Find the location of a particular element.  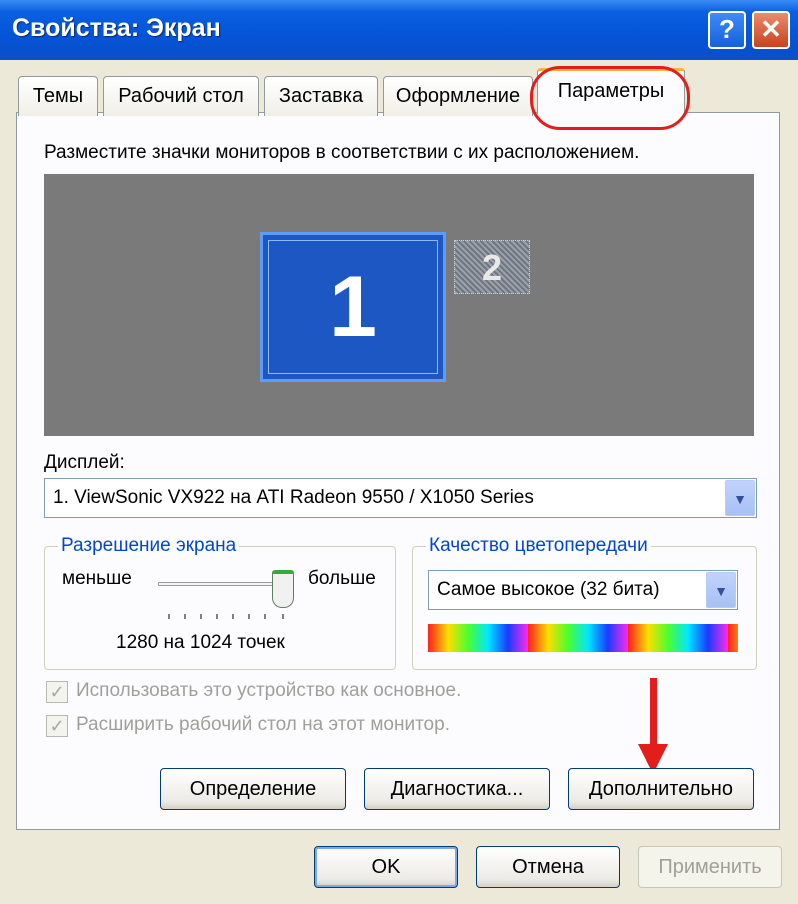

extend-desktop-label: Расширить рабочий стол на этот монитор. is located at coordinates (263, 724).